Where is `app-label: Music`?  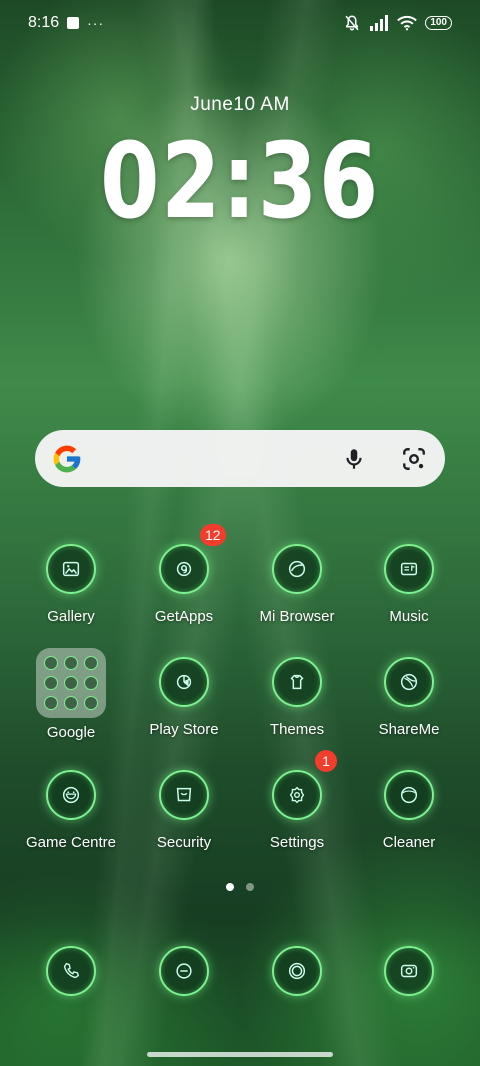
app-label: Music is located at coordinates (409, 616).